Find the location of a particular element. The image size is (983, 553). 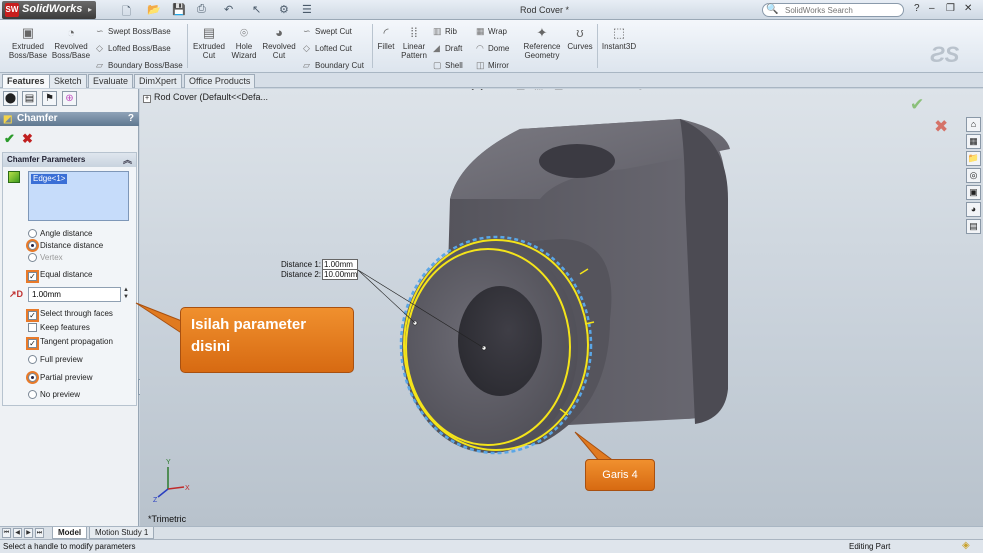

vertex-radio: Vertex is located at coordinates (45, 258).